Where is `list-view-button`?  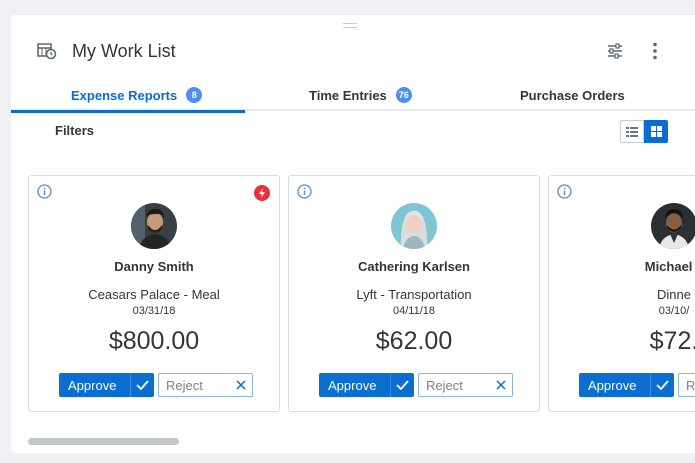
list-view-button is located at coordinates (632, 131).